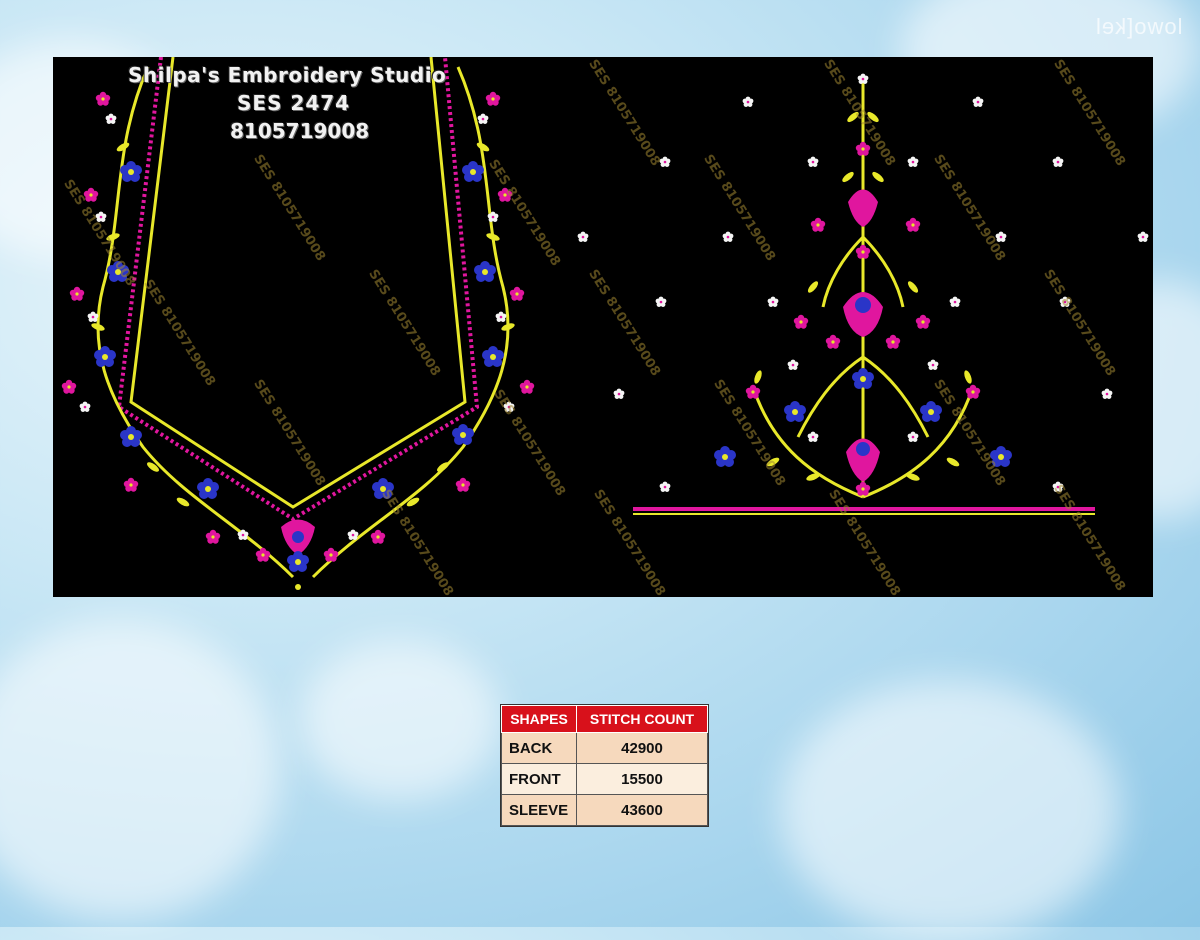 The image size is (1200, 940). I want to click on stitch-count-cell: 43600, so click(642, 810).